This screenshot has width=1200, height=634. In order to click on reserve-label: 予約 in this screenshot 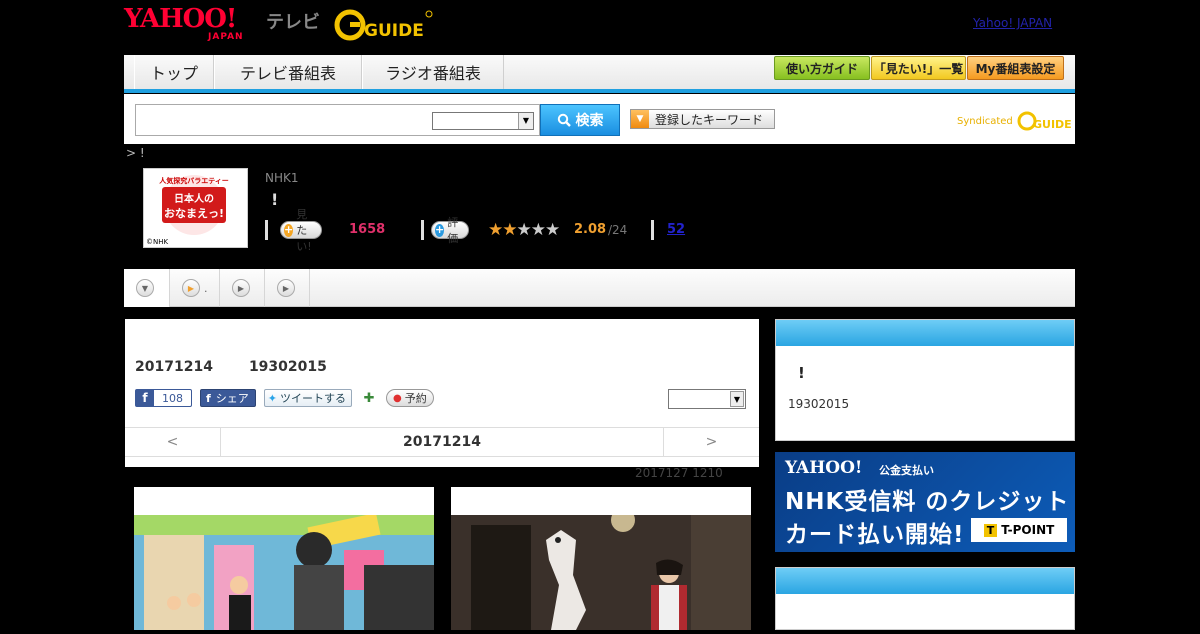, I will do `click(415, 398)`.